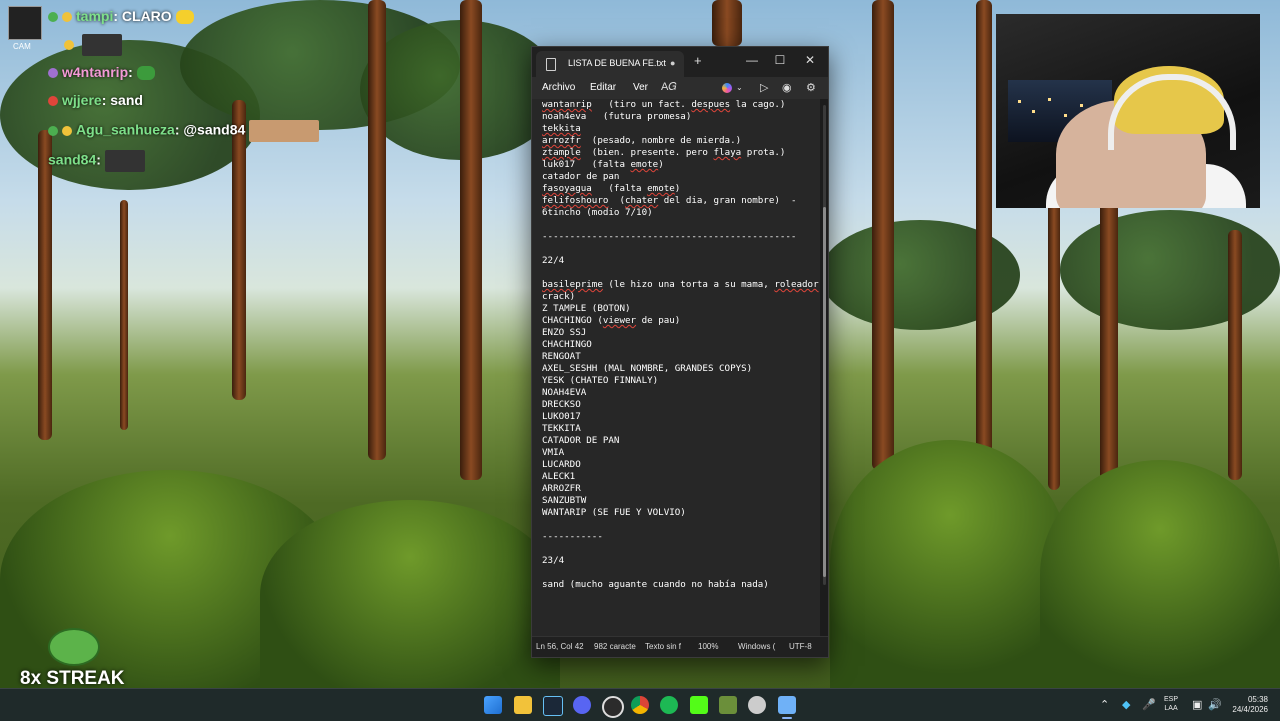 The height and width of the screenshot is (721, 1280). Describe the element at coordinates (1197, 704) in the screenshot. I see `network-icon: ▣` at that location.